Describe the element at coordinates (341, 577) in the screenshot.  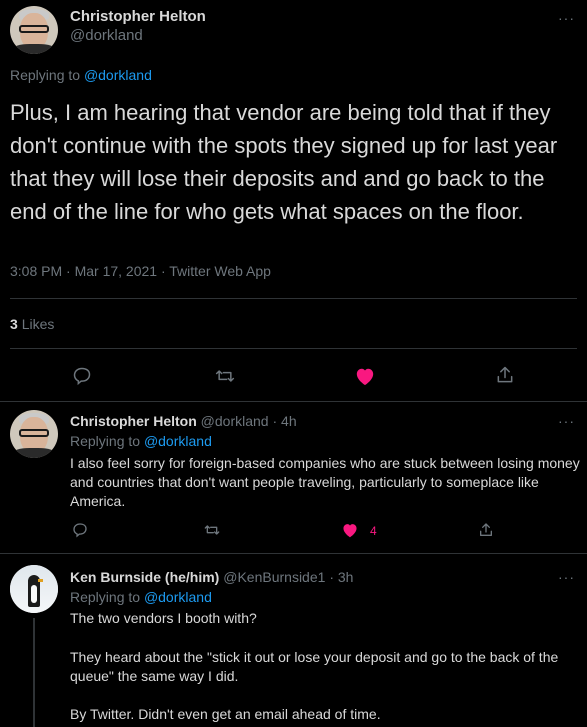
I see `reply-time: · 3h` at that location.